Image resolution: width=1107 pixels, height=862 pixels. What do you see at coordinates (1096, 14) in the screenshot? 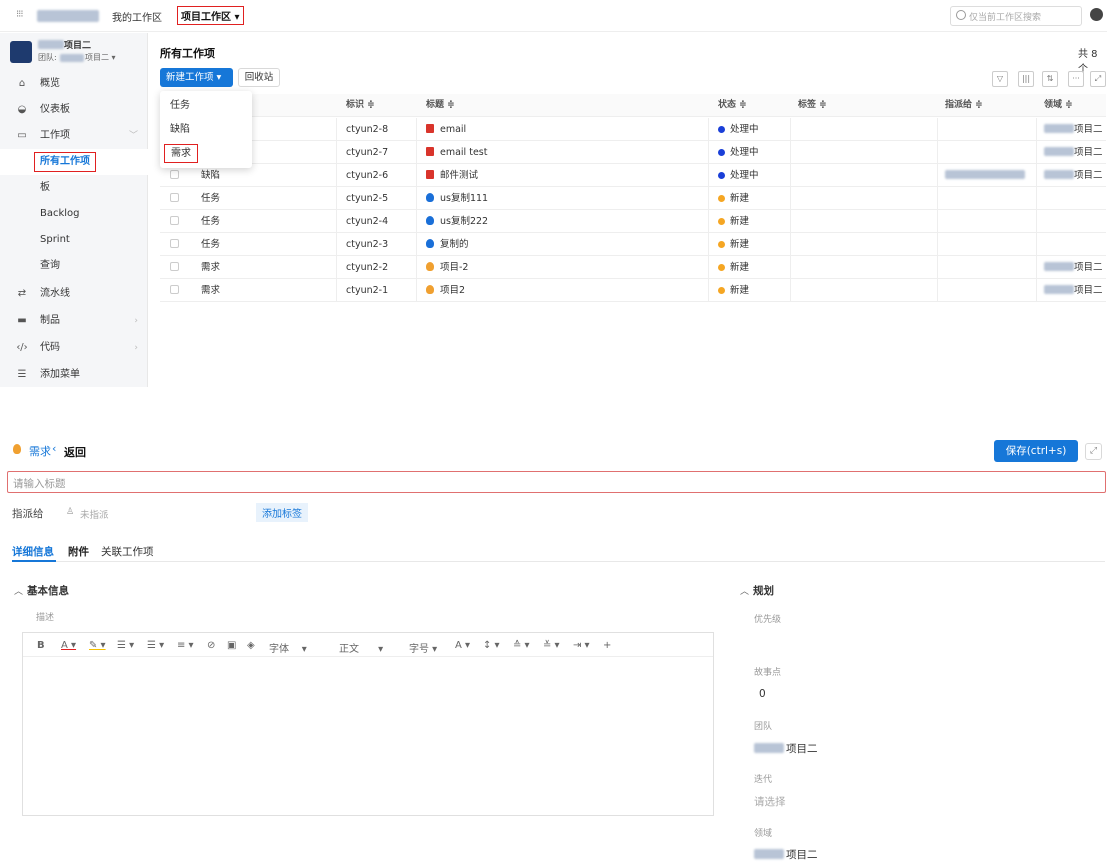
I see `user-avatar-icon` at bounding box center [1096, 14].